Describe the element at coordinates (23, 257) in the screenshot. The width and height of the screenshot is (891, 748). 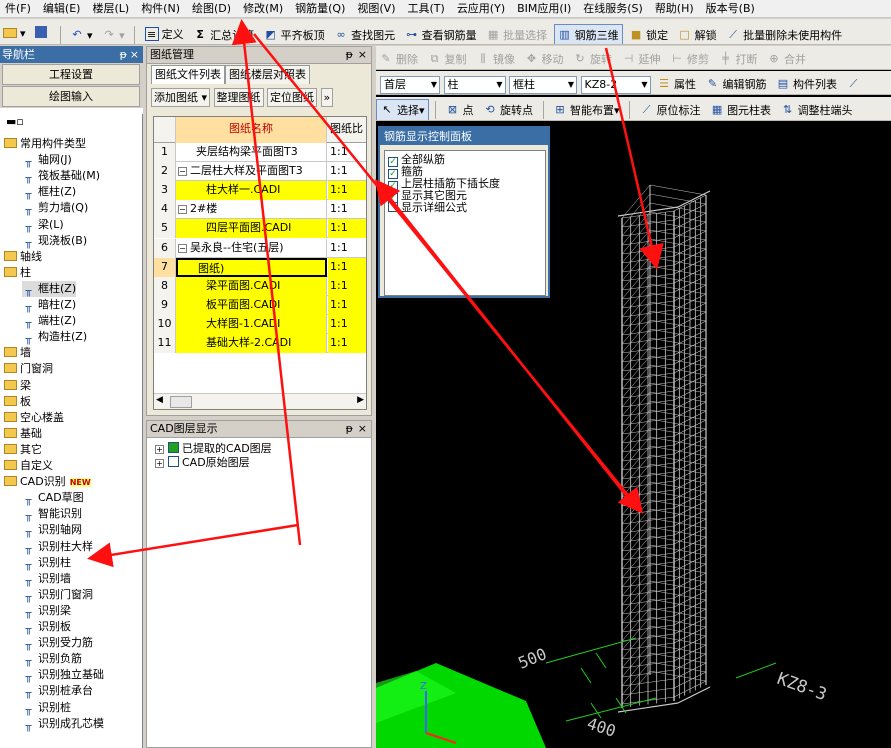
I see `tree-folder: 轴线` at that location.